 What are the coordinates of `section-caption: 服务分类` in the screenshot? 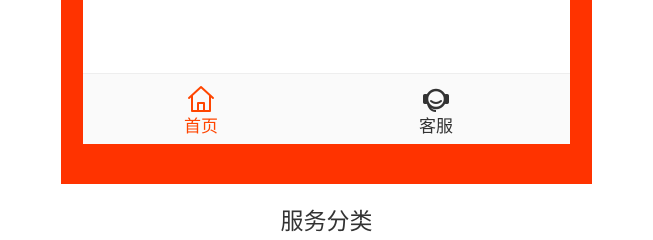 It's located at (326, 222).